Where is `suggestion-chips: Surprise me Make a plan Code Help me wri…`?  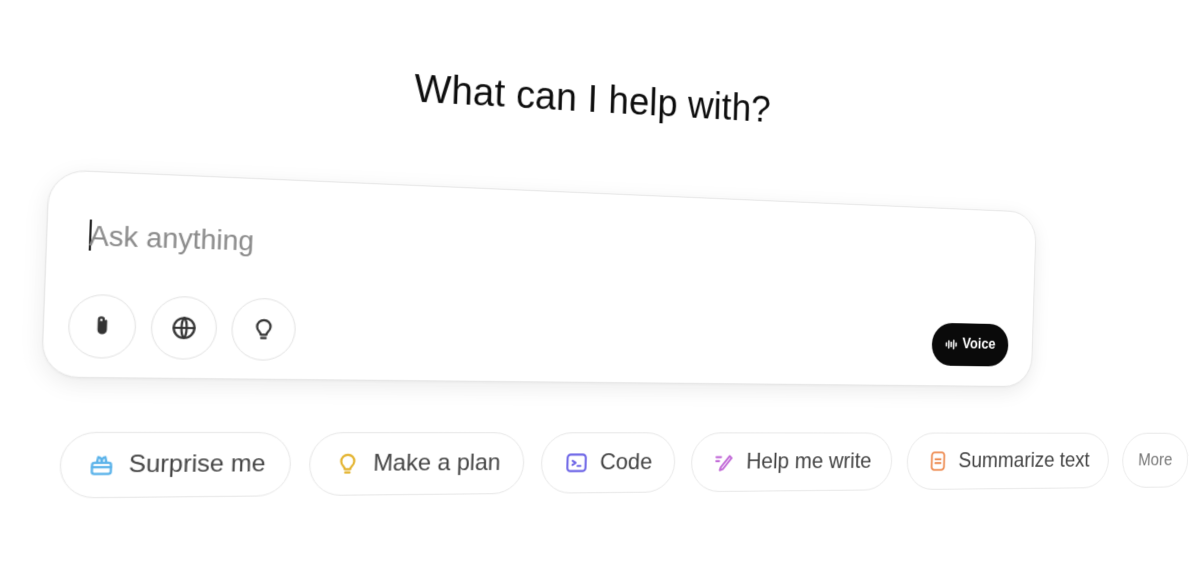 suggestion-chips: Surprise me Make a plan Code Help me wri… is located at coordinates (623, 465).